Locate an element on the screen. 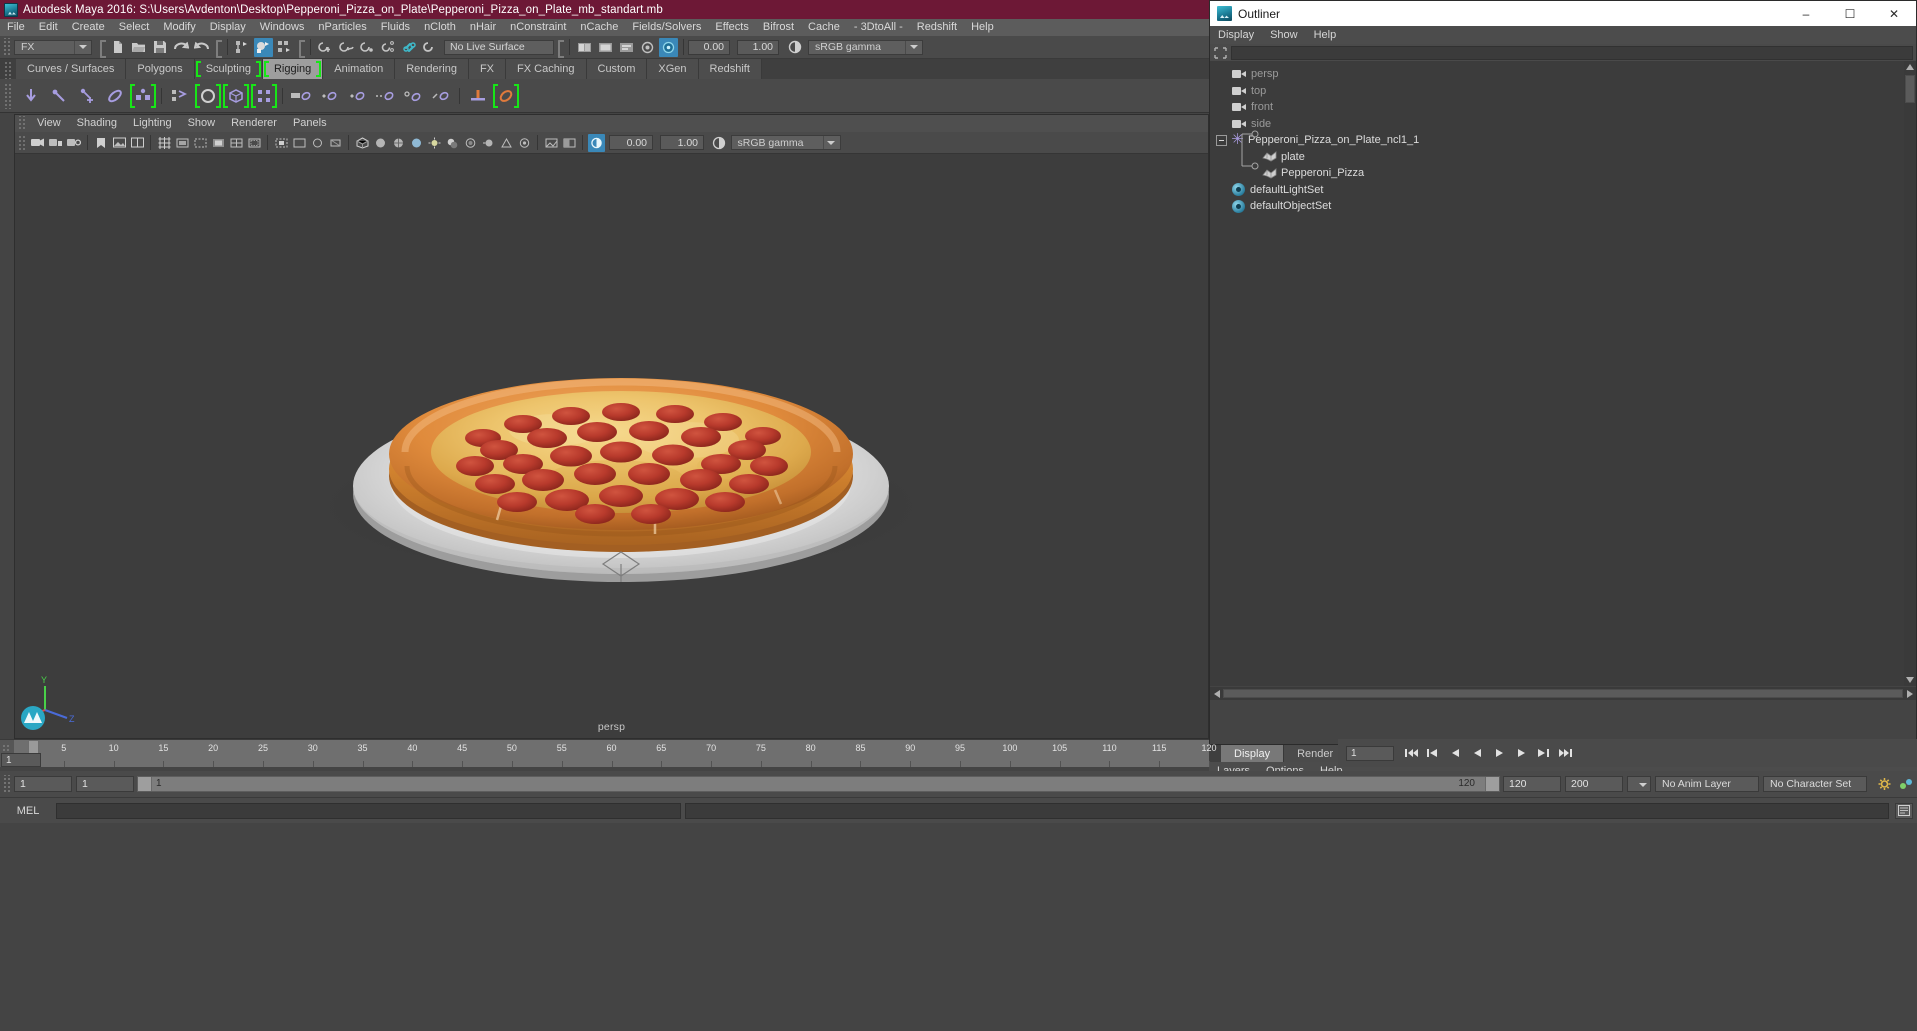 This screenshot has width=1917, height=1031. go-to-start-icon is located at coordinates (1411, 753).